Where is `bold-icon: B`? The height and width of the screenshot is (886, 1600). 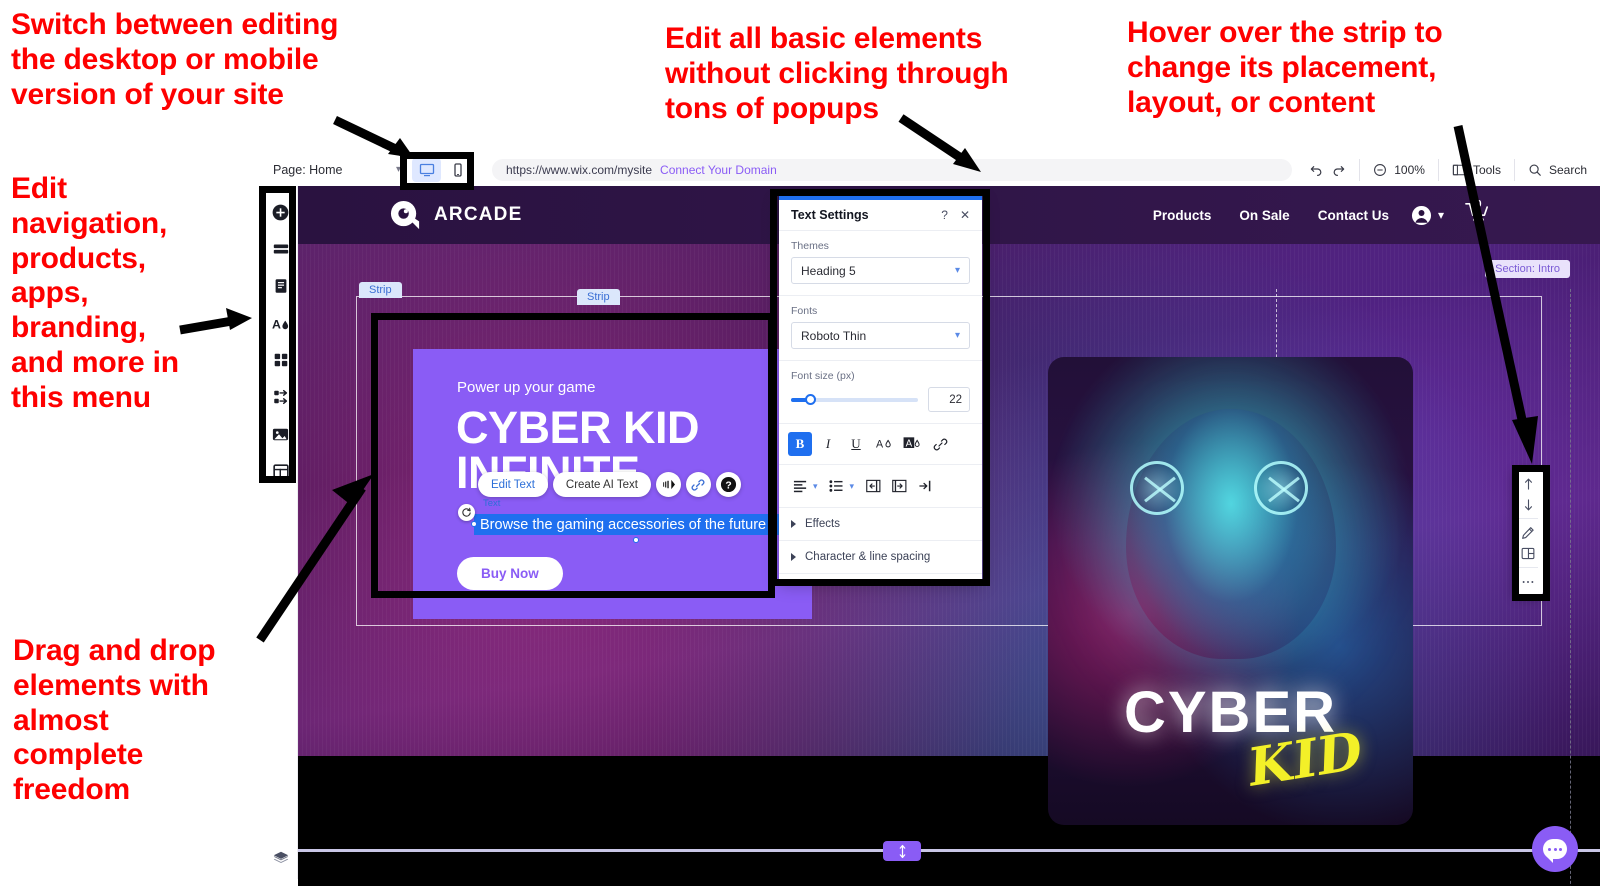
bold-icon: B is located at coordinates (800, 444).